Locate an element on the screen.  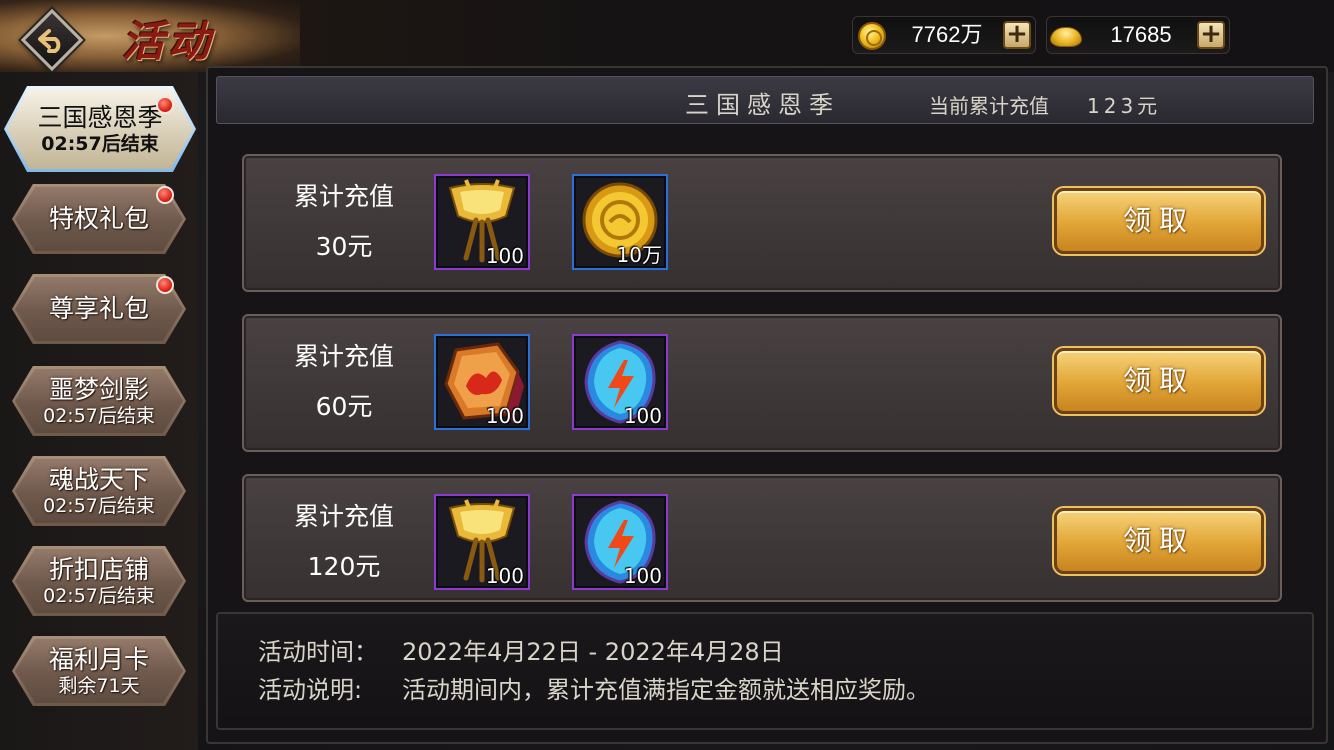
total-recharge-value: 123元 is located at coordinates (1124, 106).